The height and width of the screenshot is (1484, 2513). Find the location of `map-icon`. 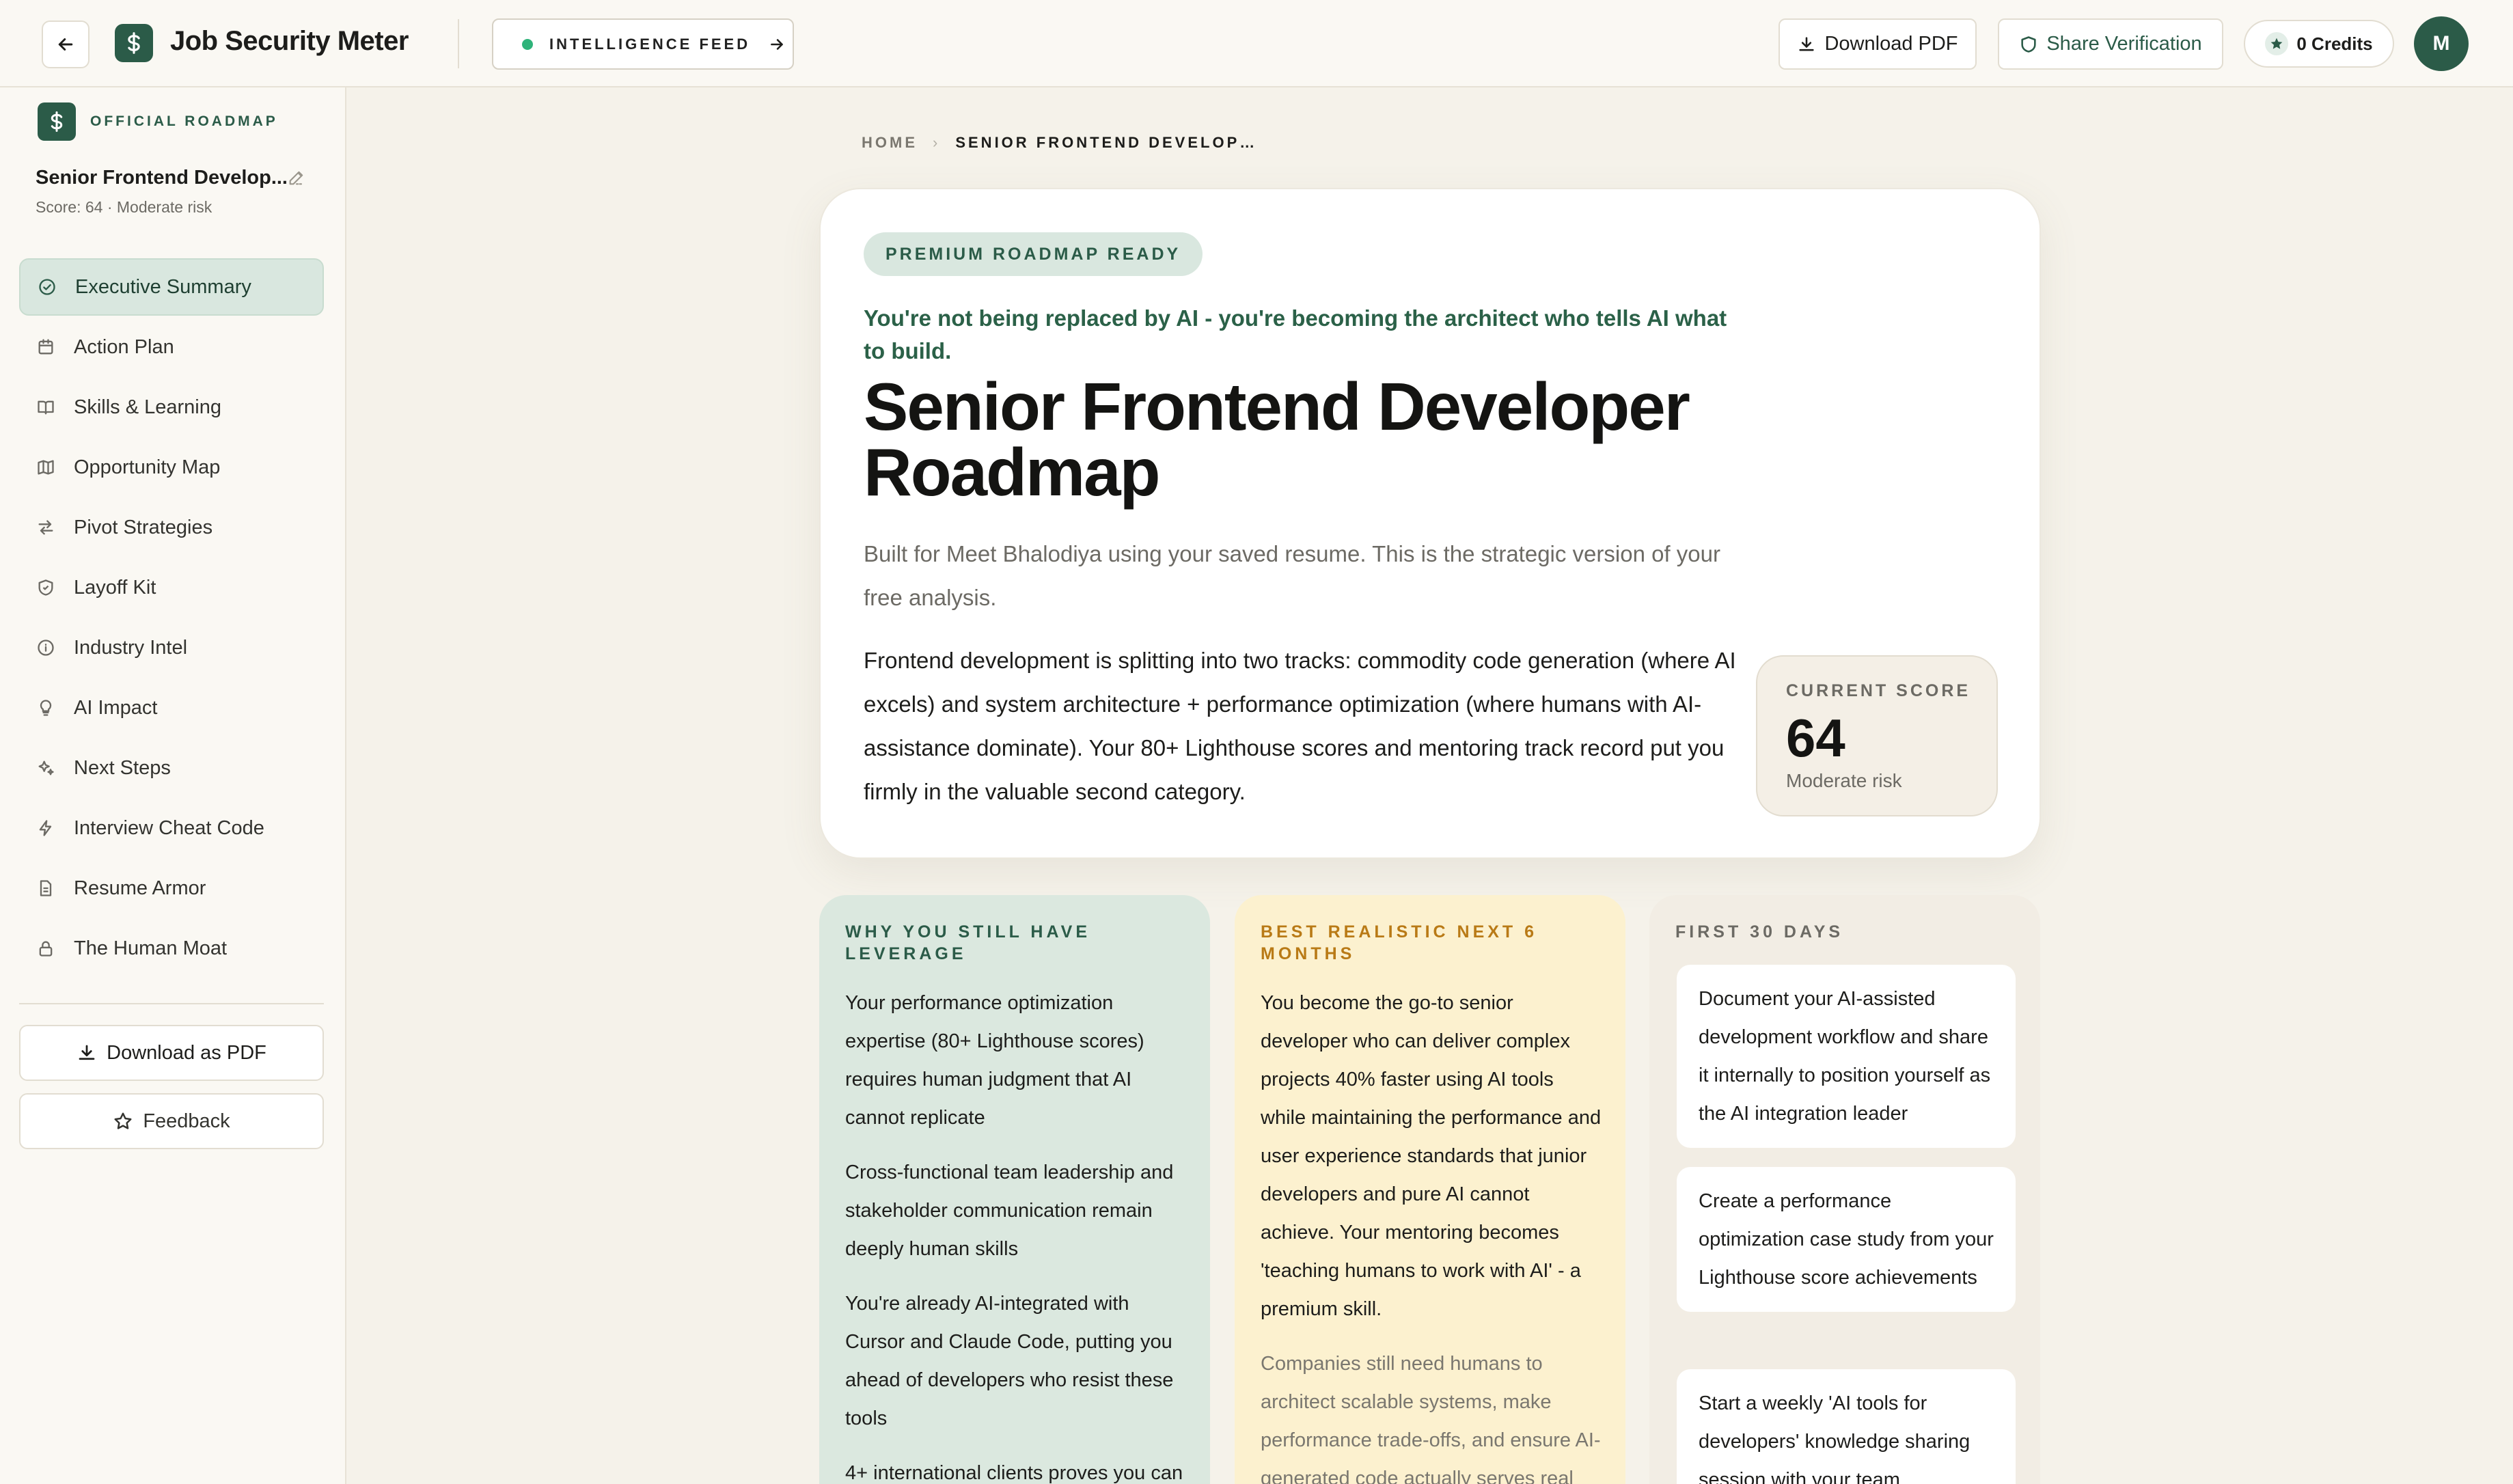

map-icon is located at coordinates (46, 468).